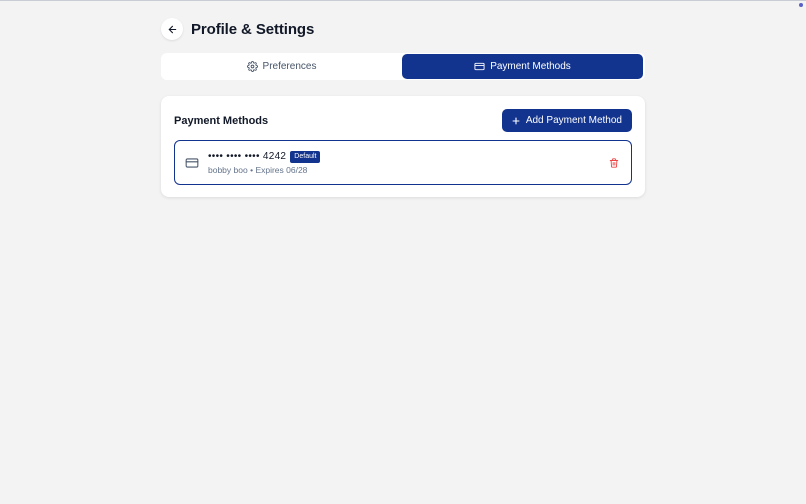 The width and height of the screenshot is (806, 504). Describe the element at coordinates (801, 5) in the screenshot. I see `status-dot` at that location.